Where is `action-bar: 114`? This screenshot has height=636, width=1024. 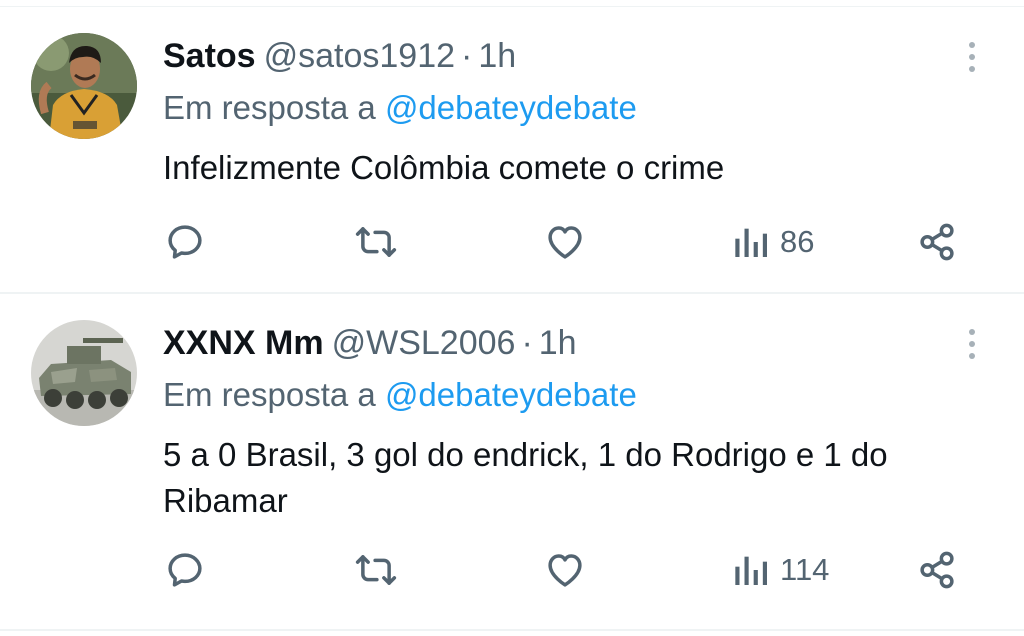 action-bar: 114 is located at coordinates (512, 570).